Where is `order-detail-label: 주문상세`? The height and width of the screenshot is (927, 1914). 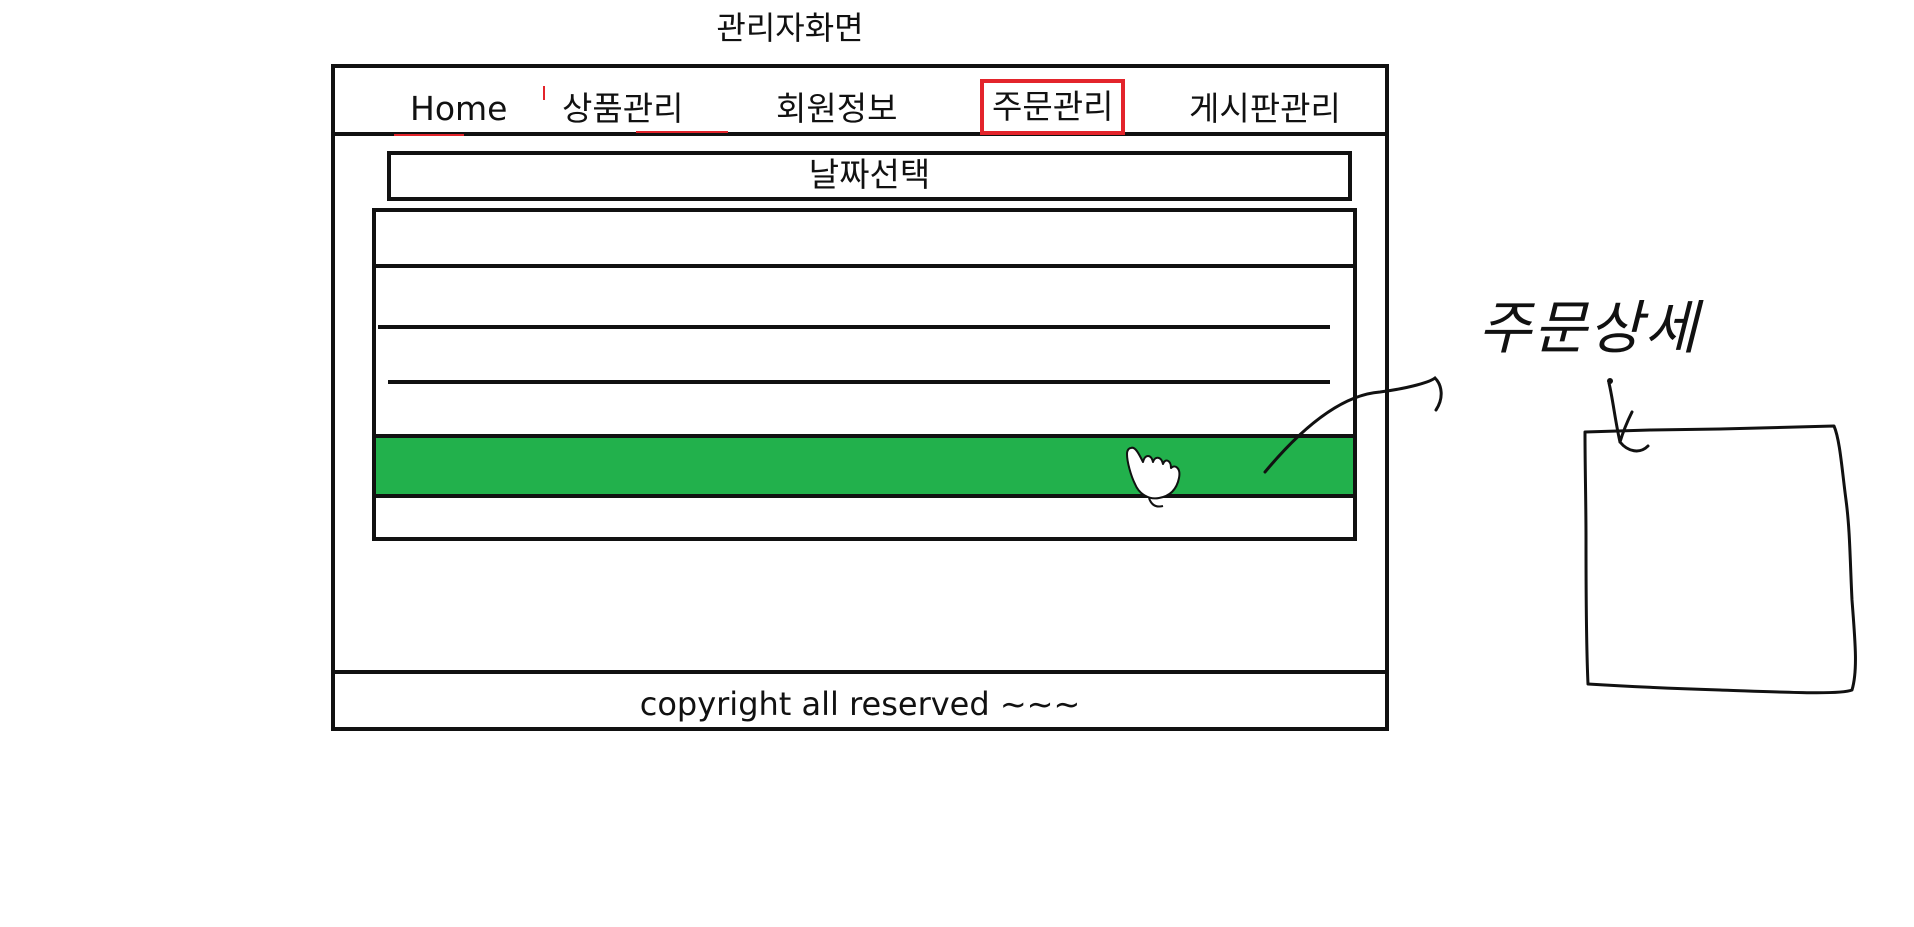 order-detail-label: 주문상세 is located at coordinates (1589, 328).